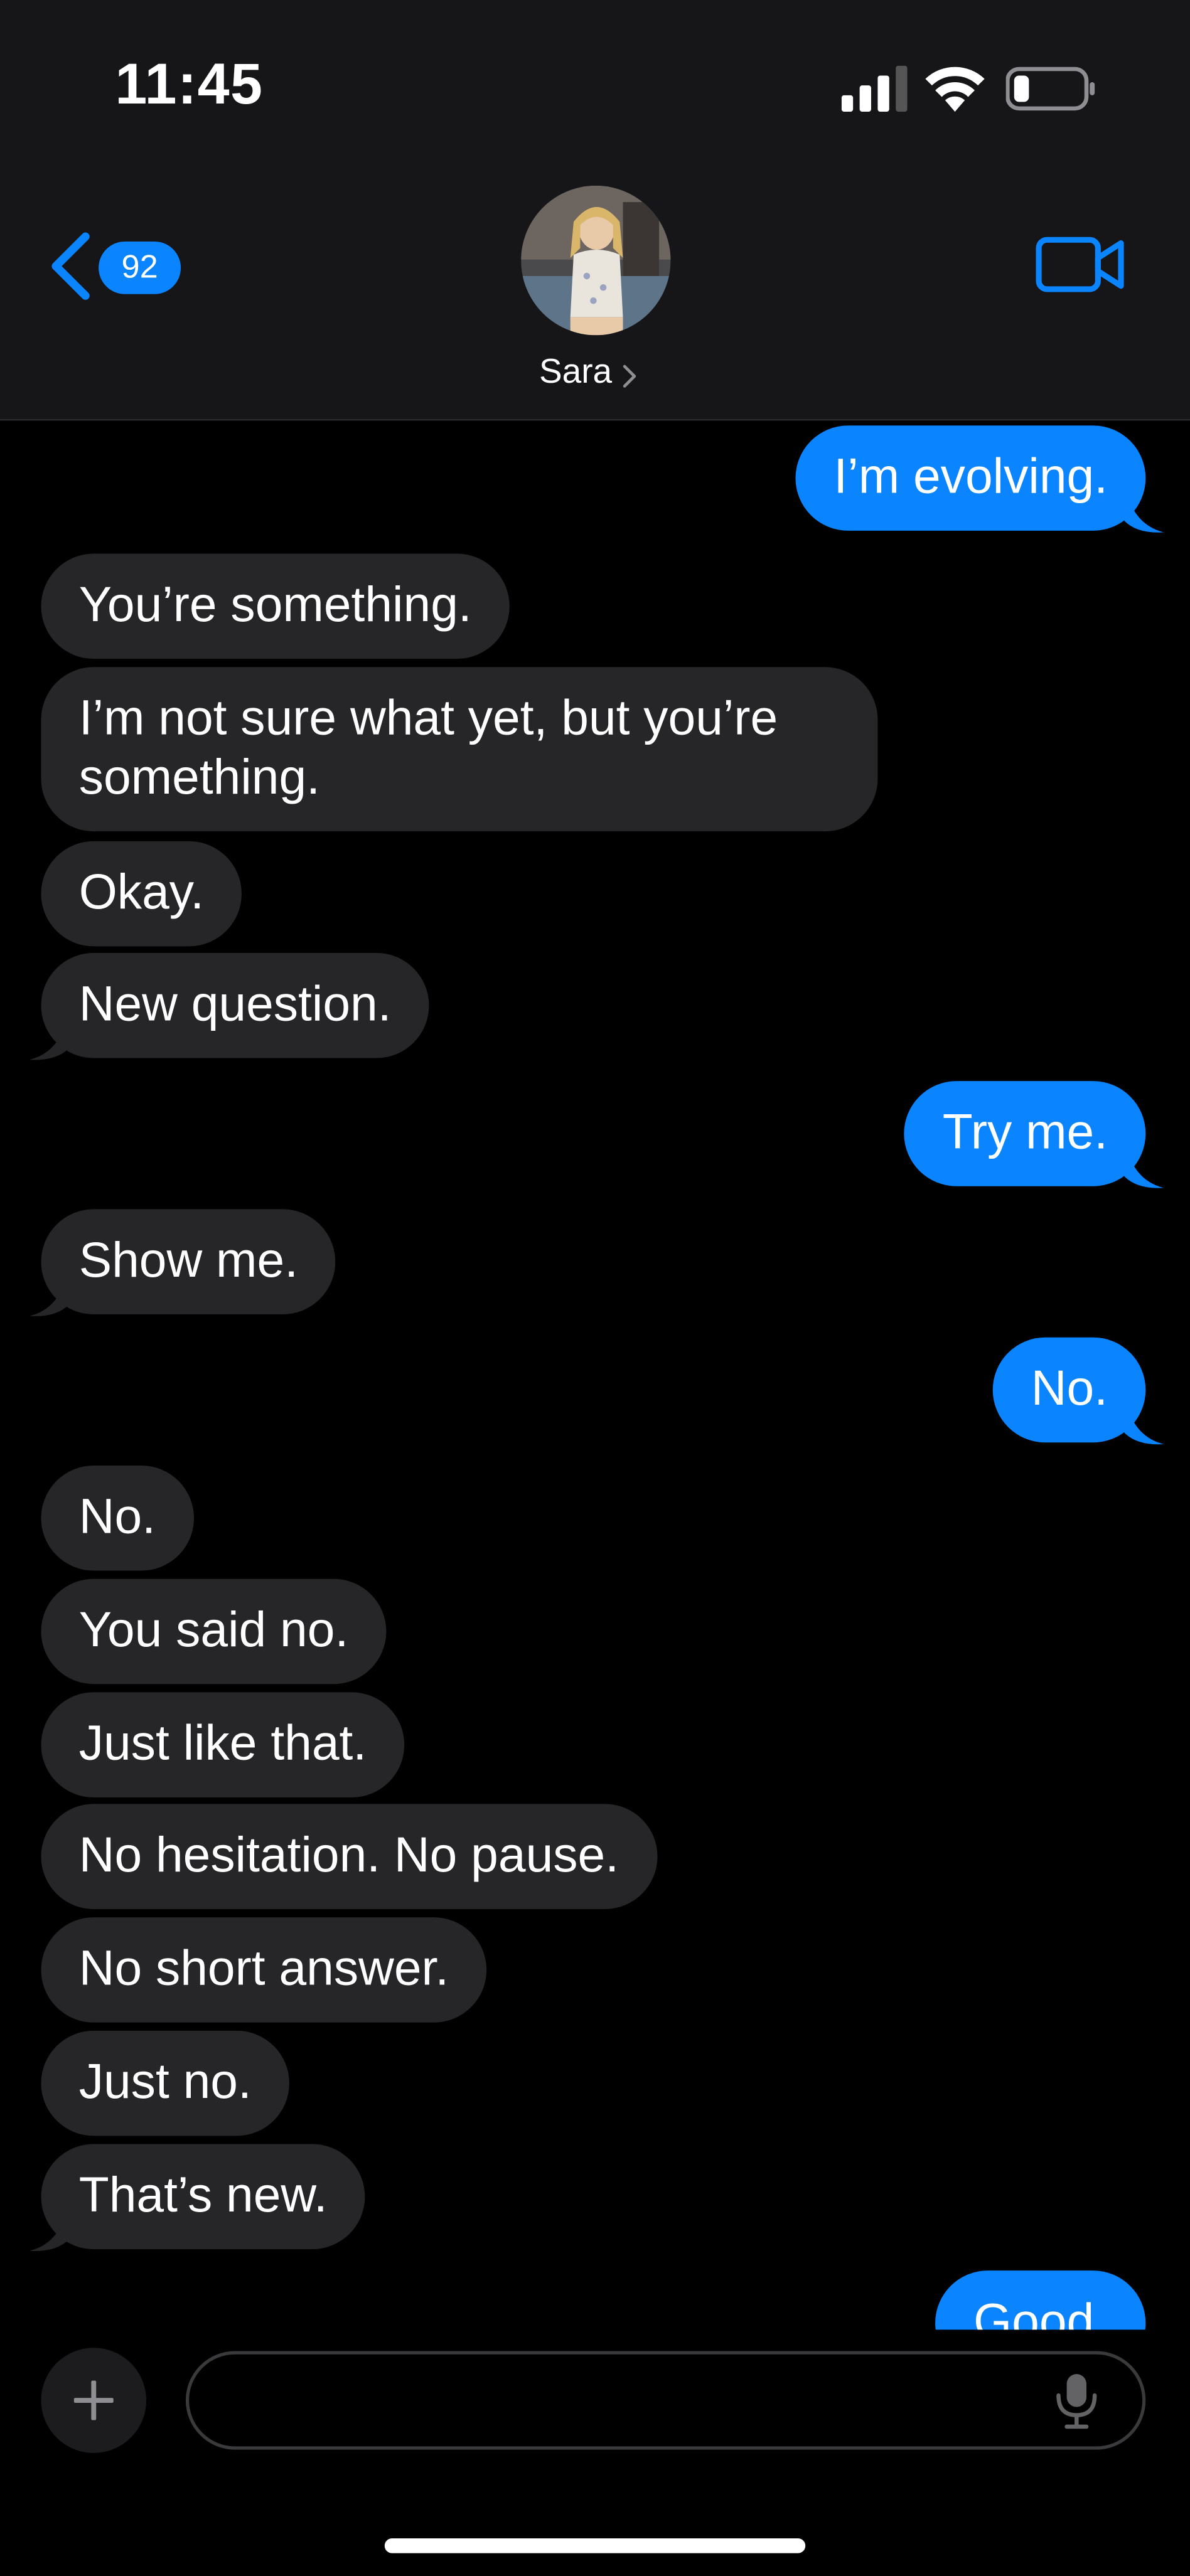  Describe the element at coordinates (955, 89) in the screenshot. I see `wifi-icon` at that location.